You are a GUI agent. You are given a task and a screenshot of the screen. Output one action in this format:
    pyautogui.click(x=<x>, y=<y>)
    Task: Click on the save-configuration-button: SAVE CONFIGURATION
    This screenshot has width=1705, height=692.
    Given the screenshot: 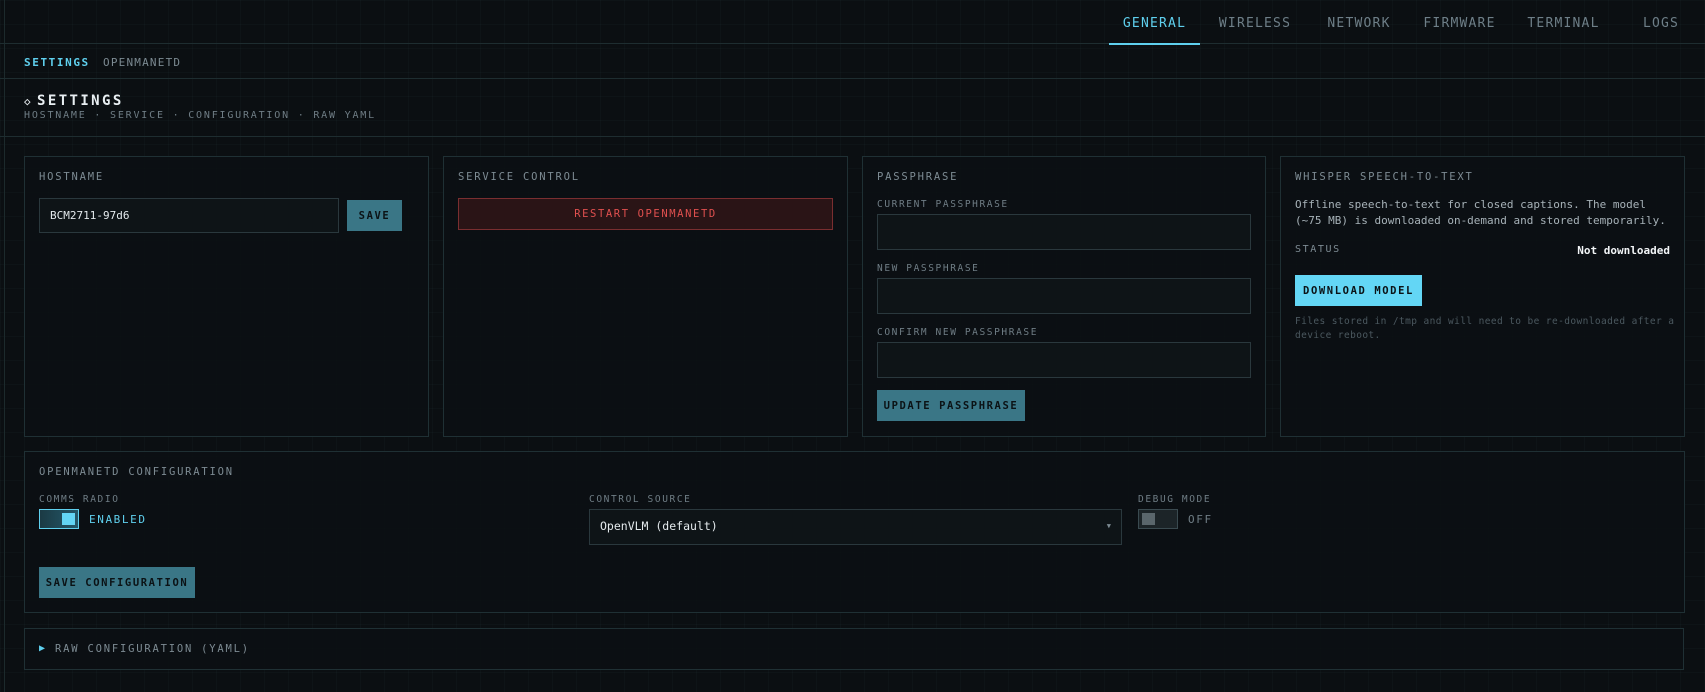 What is the action you would take?
    pyautogui.click(x=117, y=582)
    